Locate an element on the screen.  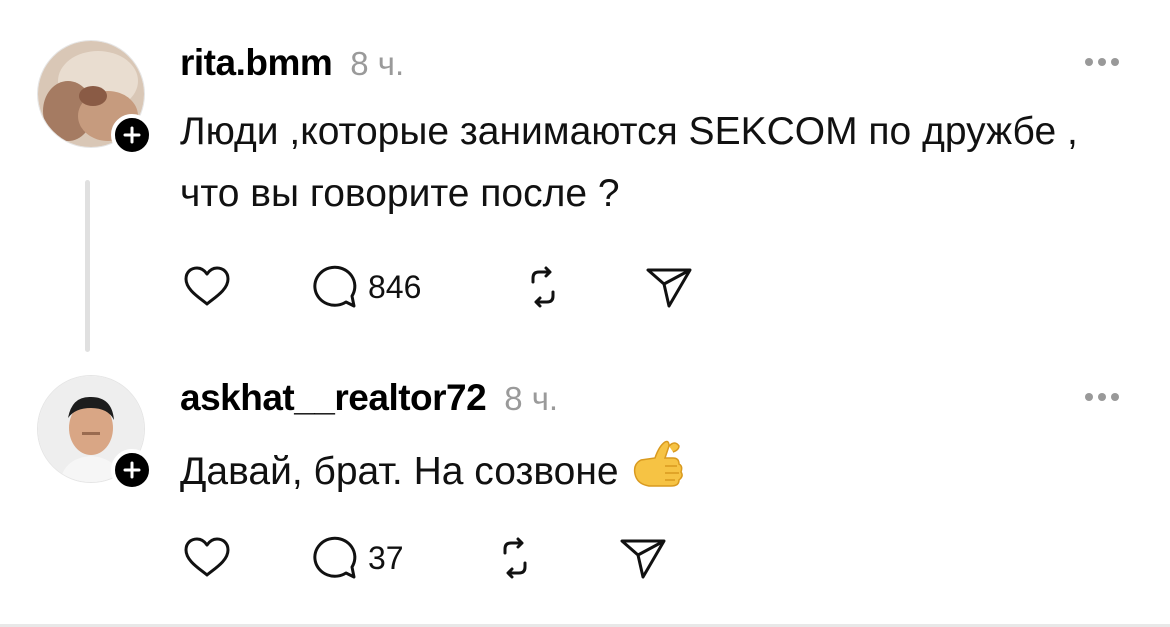
reply-button: 37 is located at coordinates (356, 558).